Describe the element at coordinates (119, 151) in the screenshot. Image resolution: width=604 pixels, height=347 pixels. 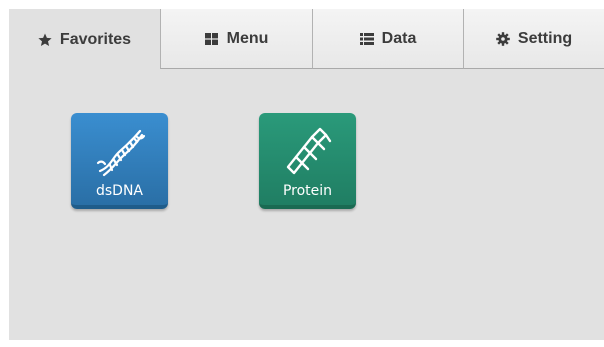
I see `dna-helix-icon` at that location.